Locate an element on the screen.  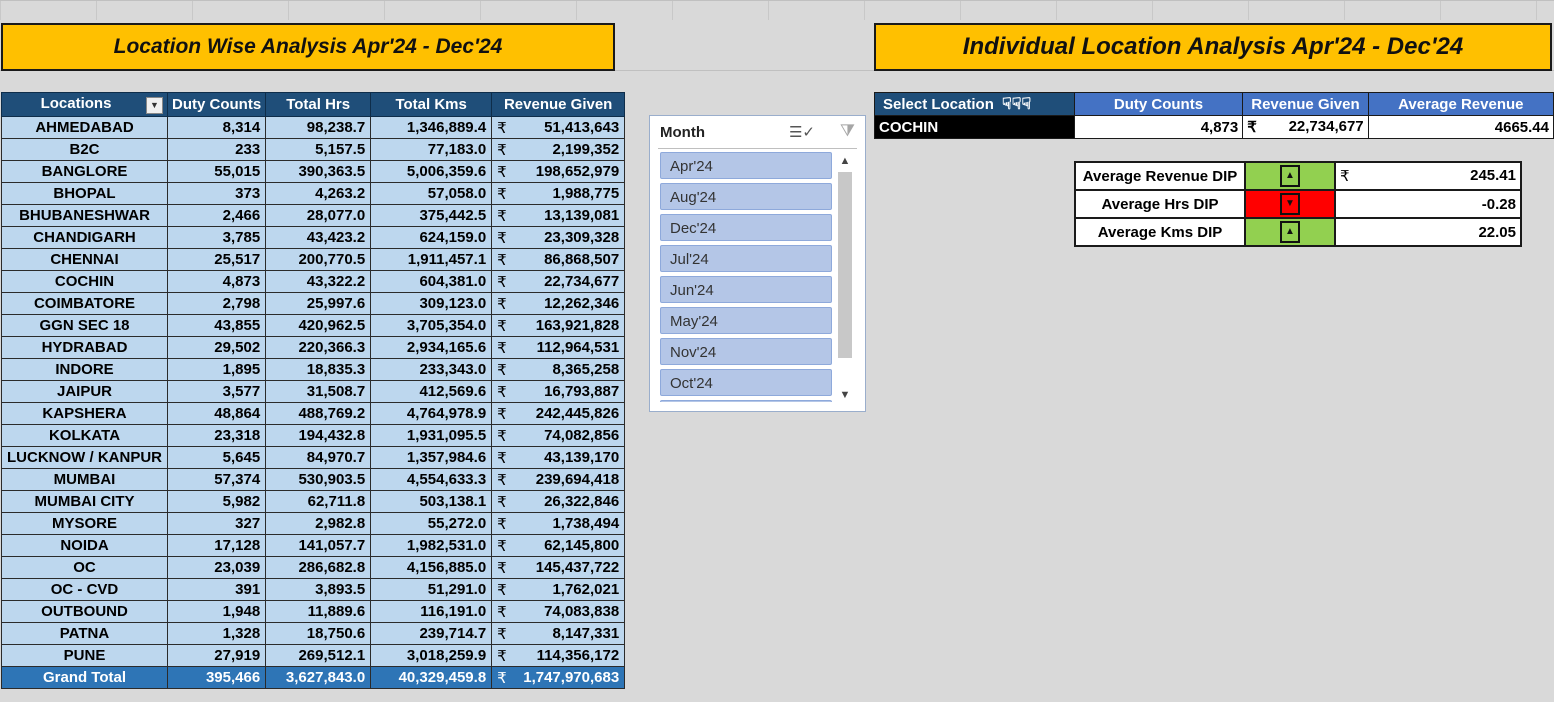
location-cell: OC is located at coordinates (84, 567).